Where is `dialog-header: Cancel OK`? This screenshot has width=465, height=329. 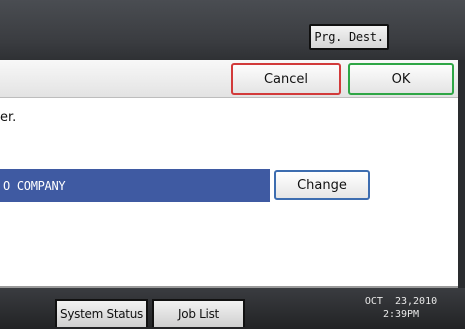
dialog-header: Cancel OK is located at coordinates (229, 79).